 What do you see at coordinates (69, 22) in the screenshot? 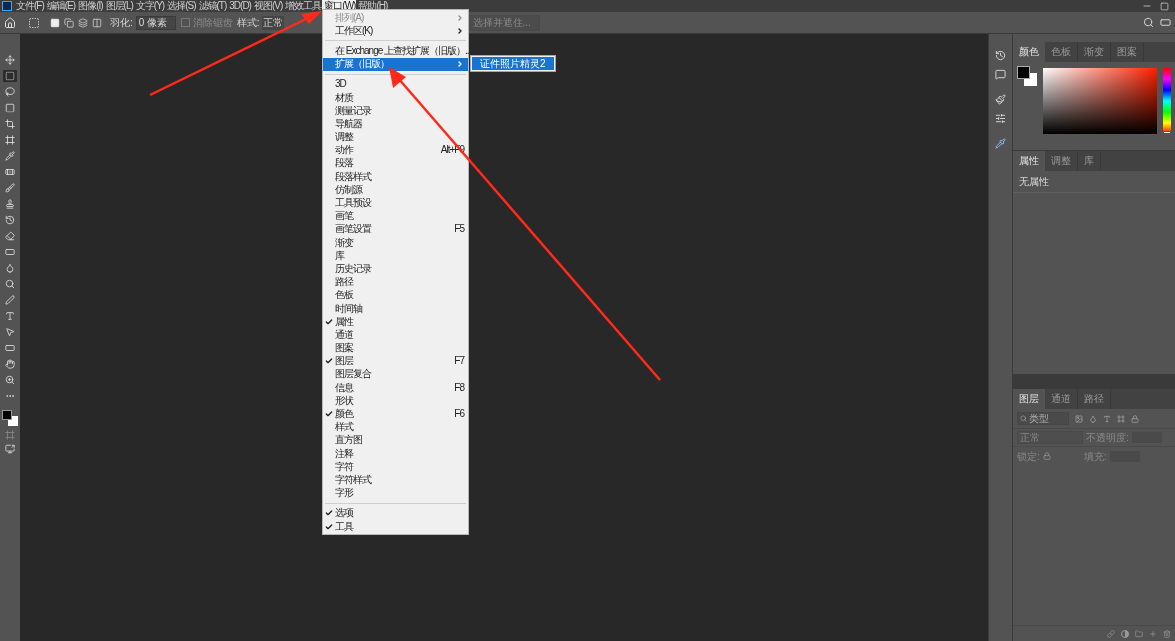
I see `add-selection-icon` at bounding box center [69, 22].